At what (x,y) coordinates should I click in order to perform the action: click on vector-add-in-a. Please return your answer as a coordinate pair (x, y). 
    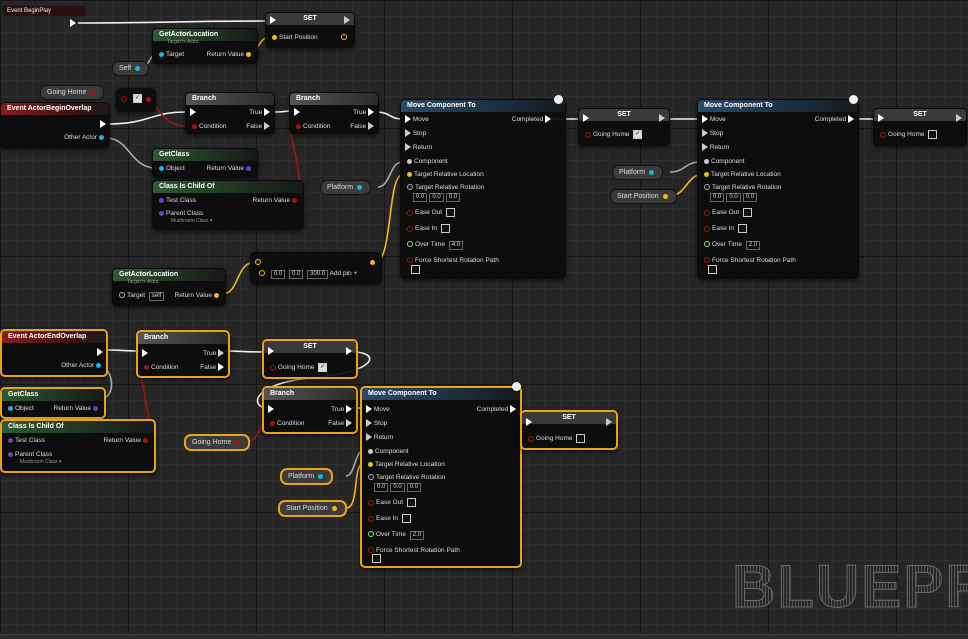
    Looking at the image, I should click on (258, 262).